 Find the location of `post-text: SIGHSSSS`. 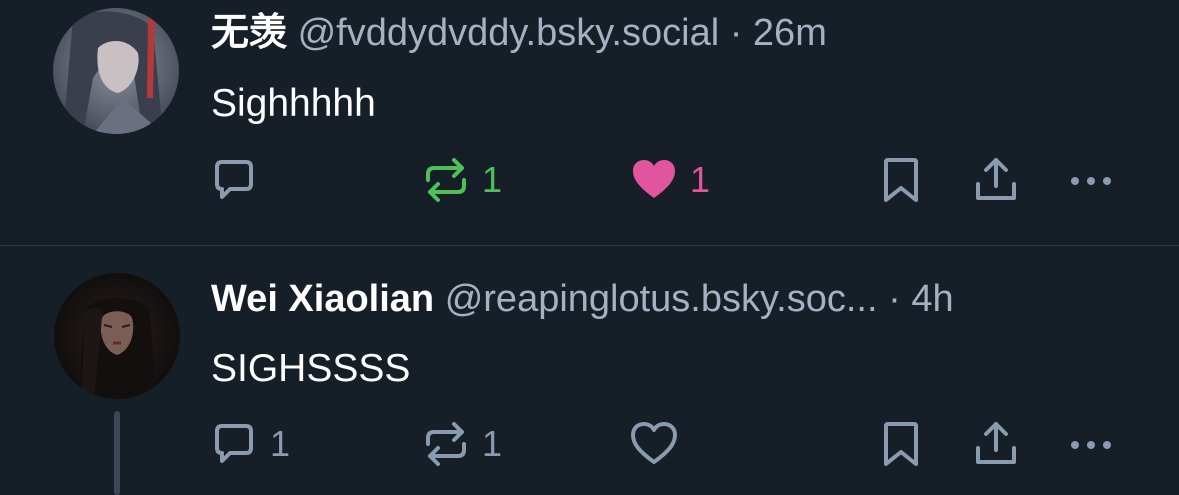

post-text: SIGHSSSS is located at coordinates (311, 368).